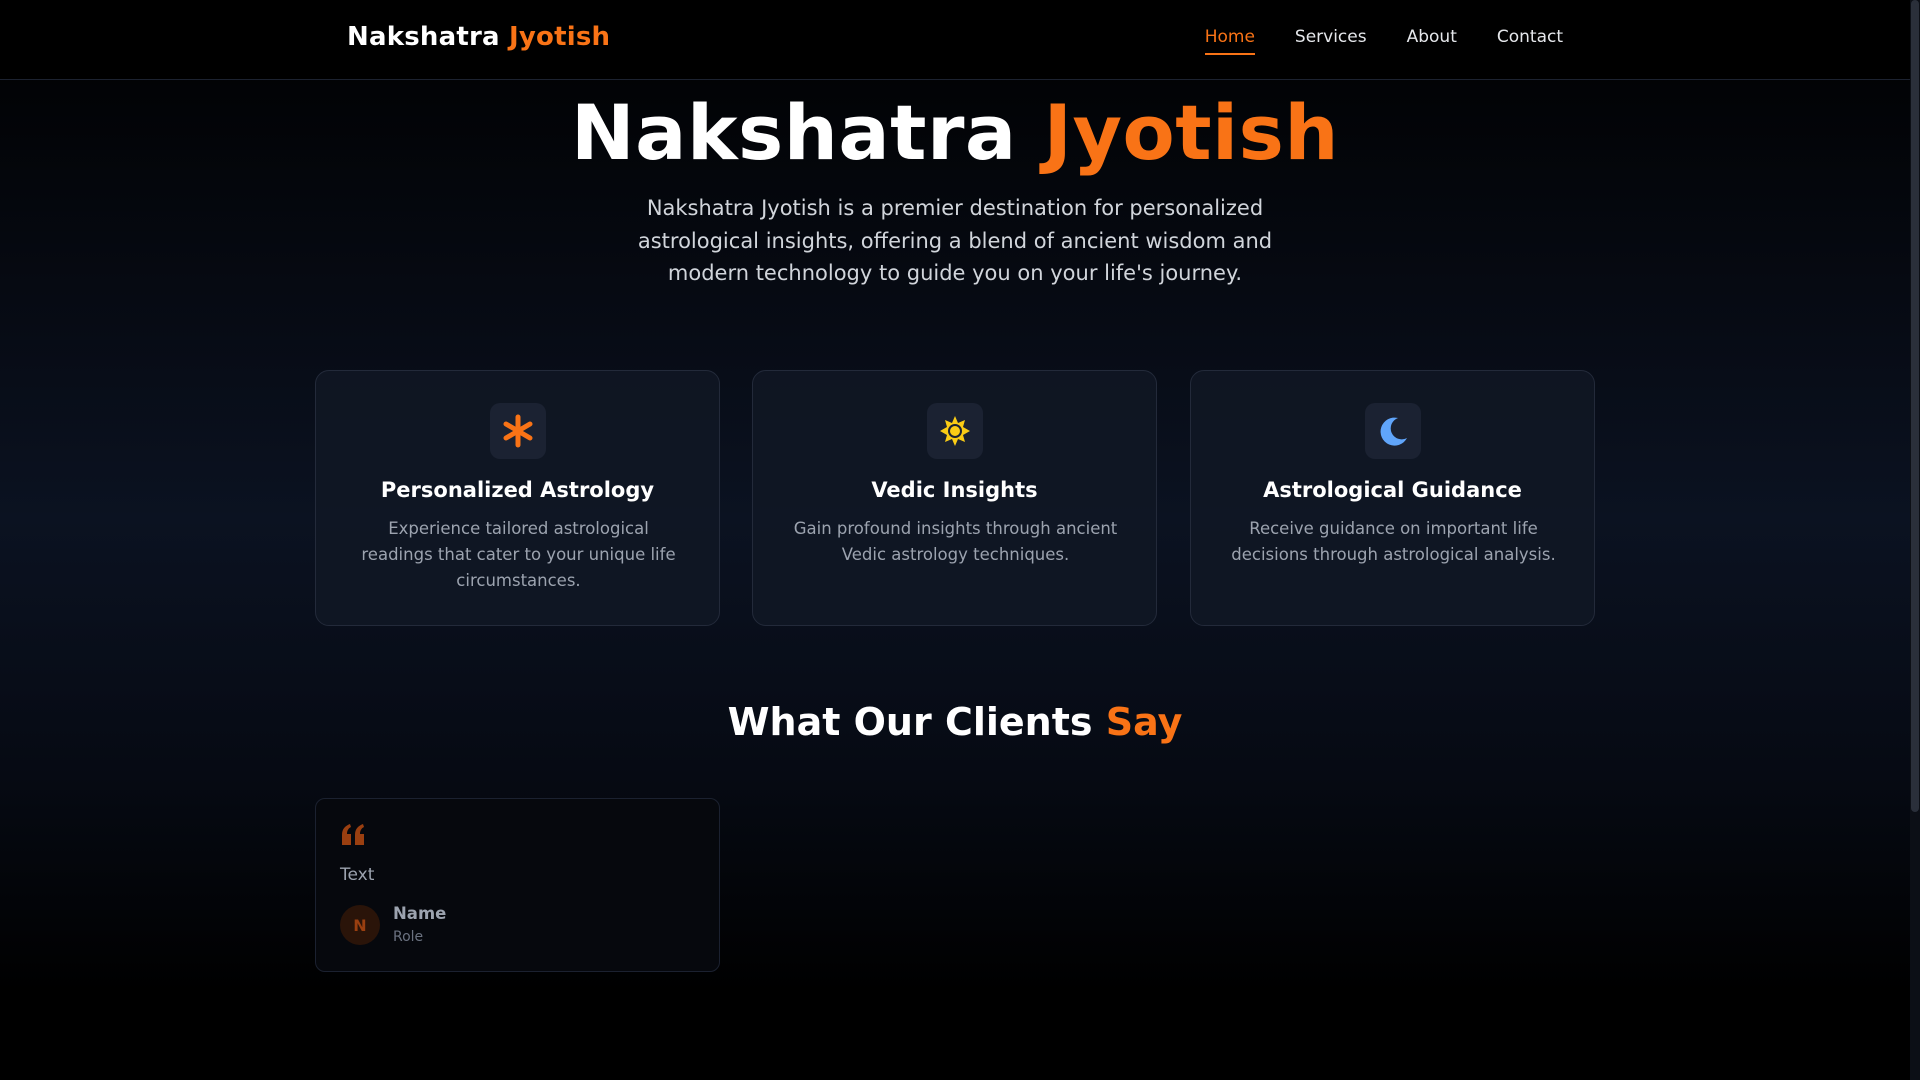 Image resolution: width=1920 pixels, height=1080 pixels. I want to click on hero-title-accent: Jyotish, so click(1191, 132).